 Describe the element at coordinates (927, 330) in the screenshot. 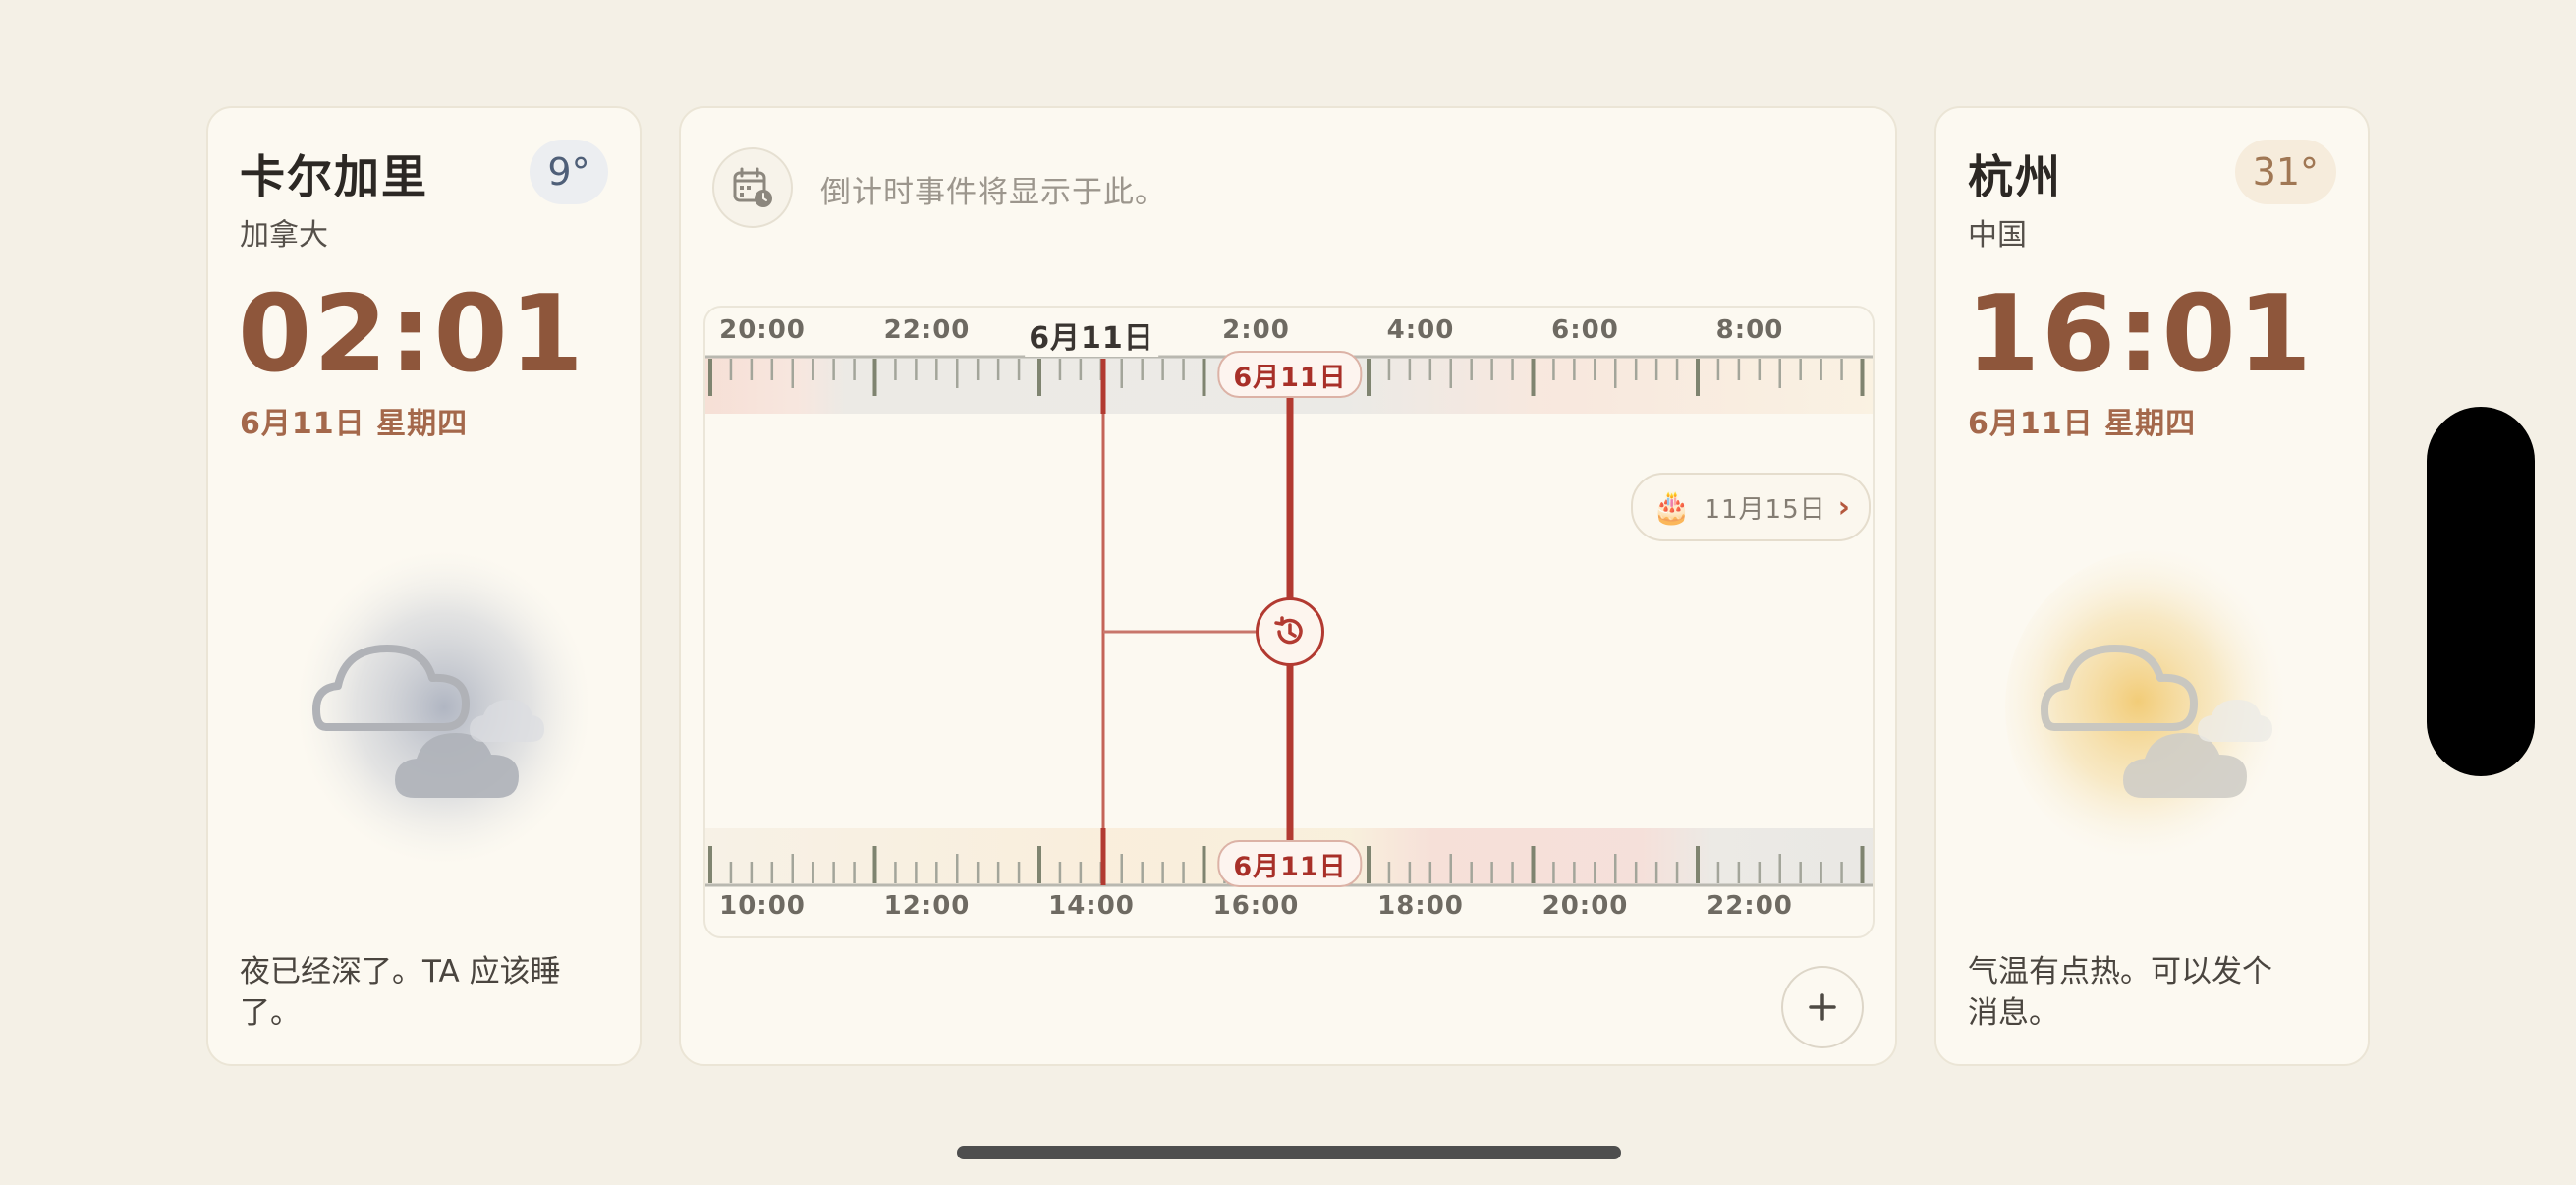

I see `top-hour-label: 22:00` at that location.